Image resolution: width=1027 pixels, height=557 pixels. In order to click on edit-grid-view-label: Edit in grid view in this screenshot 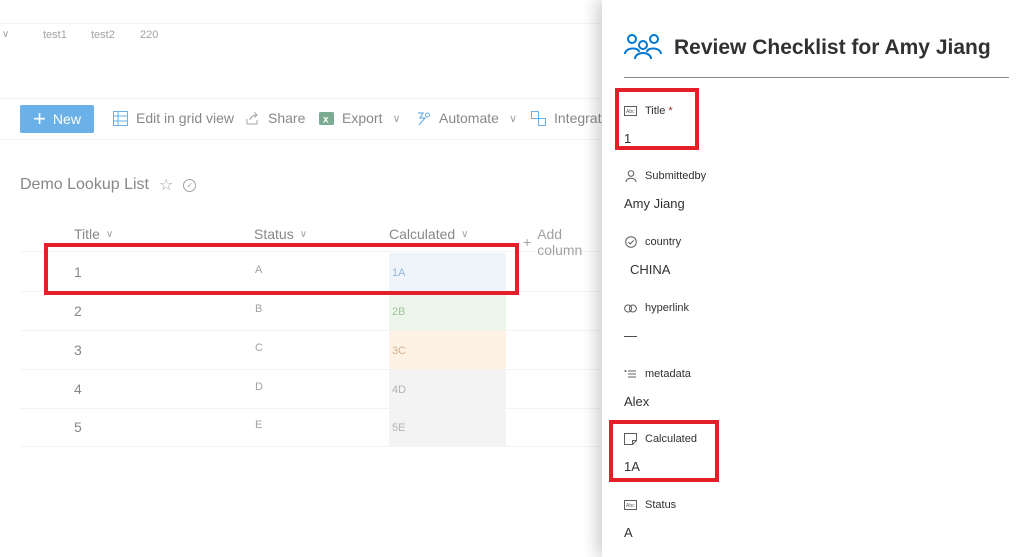, I will do `click(185, 118)`.